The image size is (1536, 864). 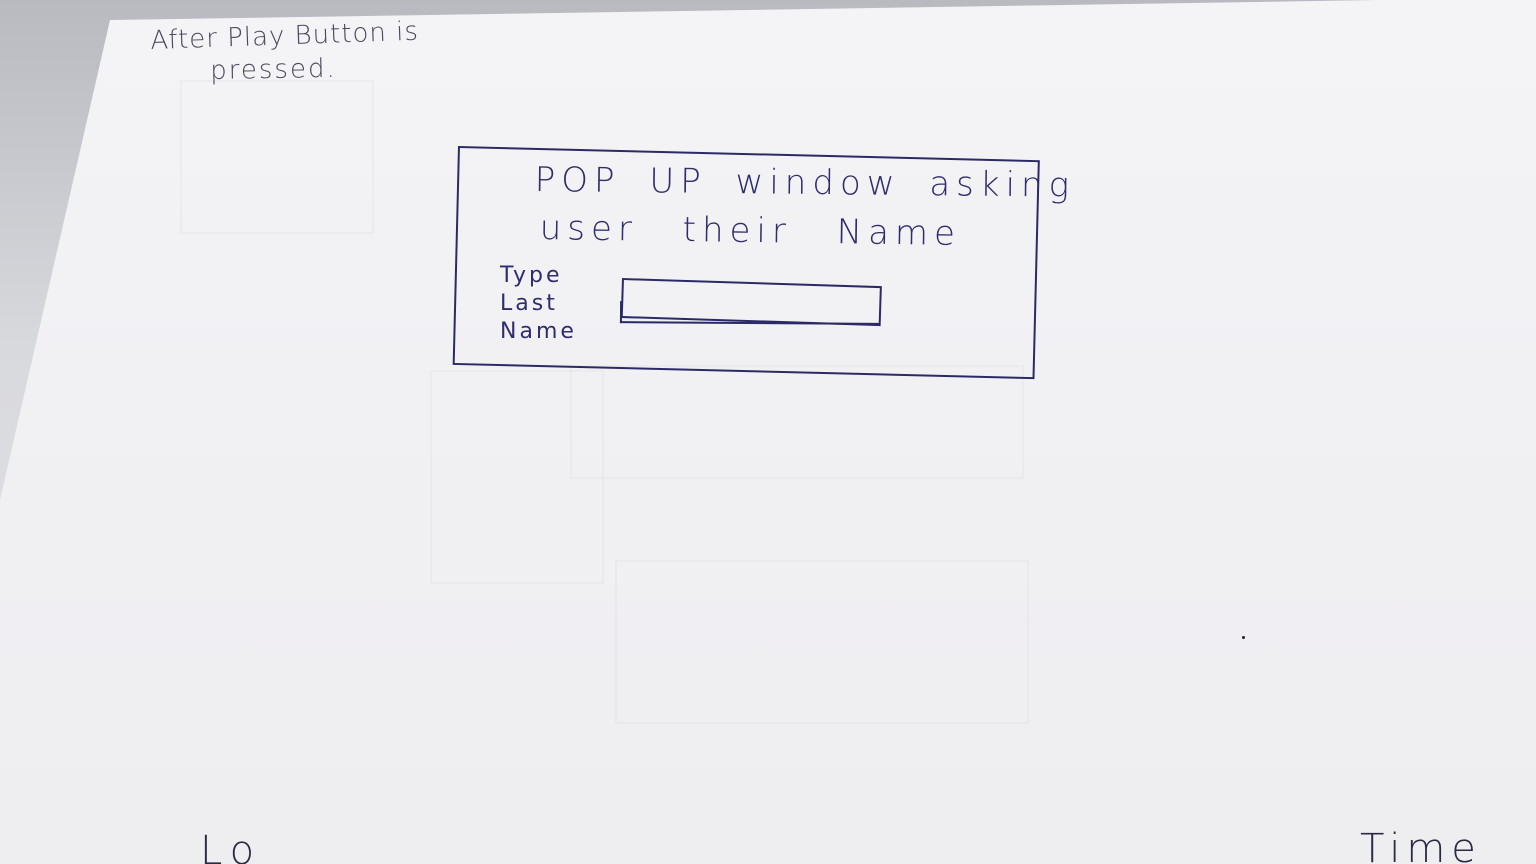 I want to click on ink-dot, so click(x=1243, y=637).